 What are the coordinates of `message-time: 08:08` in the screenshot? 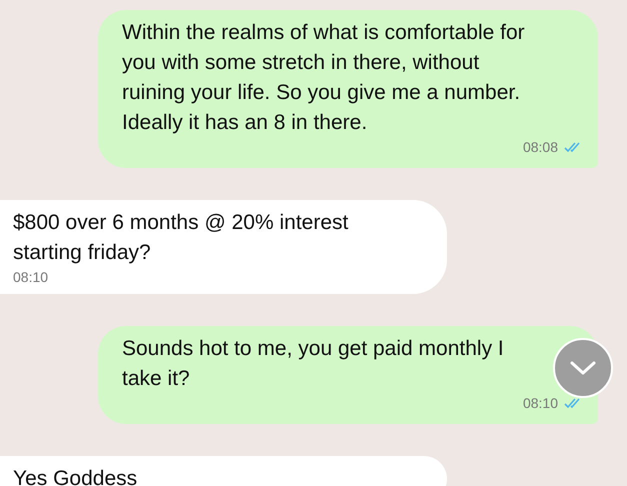 It's located at (540, 147).